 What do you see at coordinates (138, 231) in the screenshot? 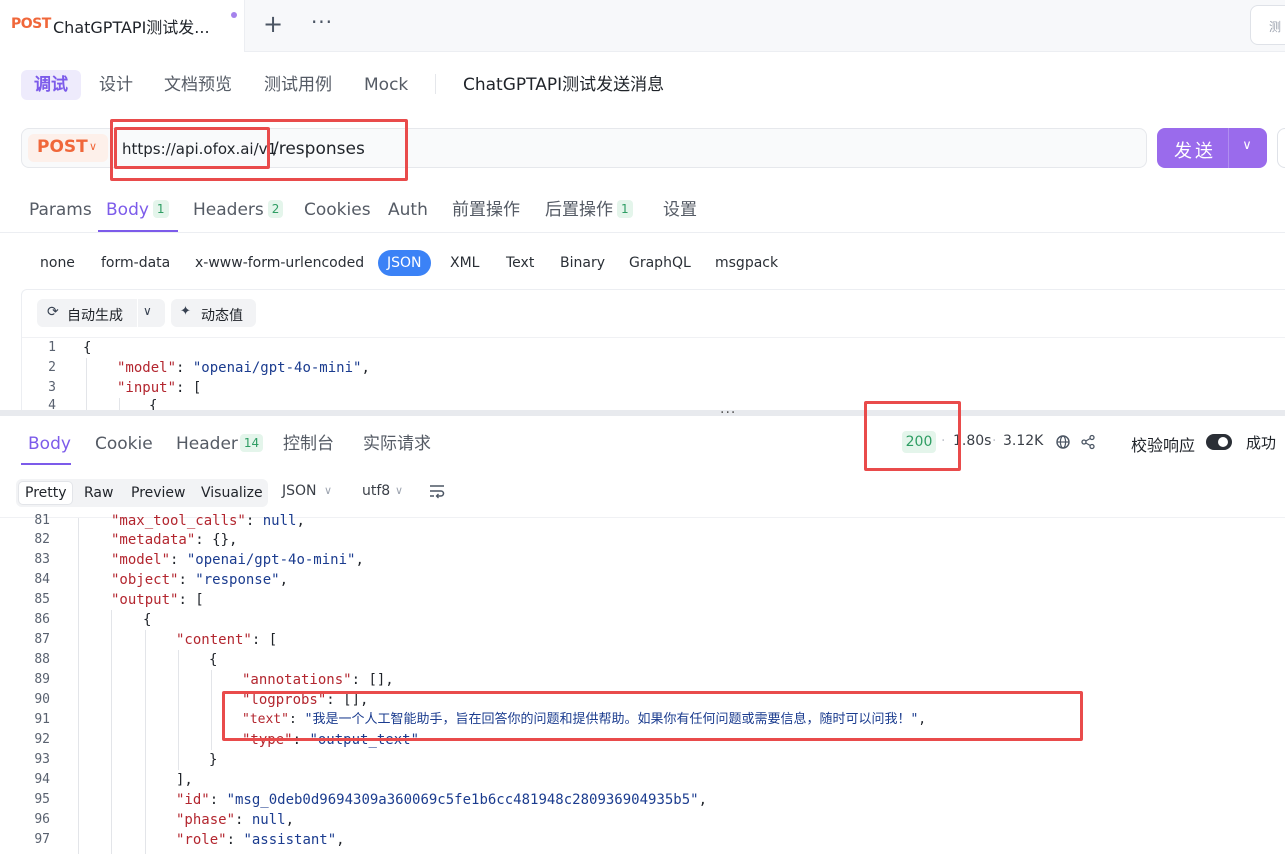
I see `active-tab-indicator` at bounding box center [138, 231].